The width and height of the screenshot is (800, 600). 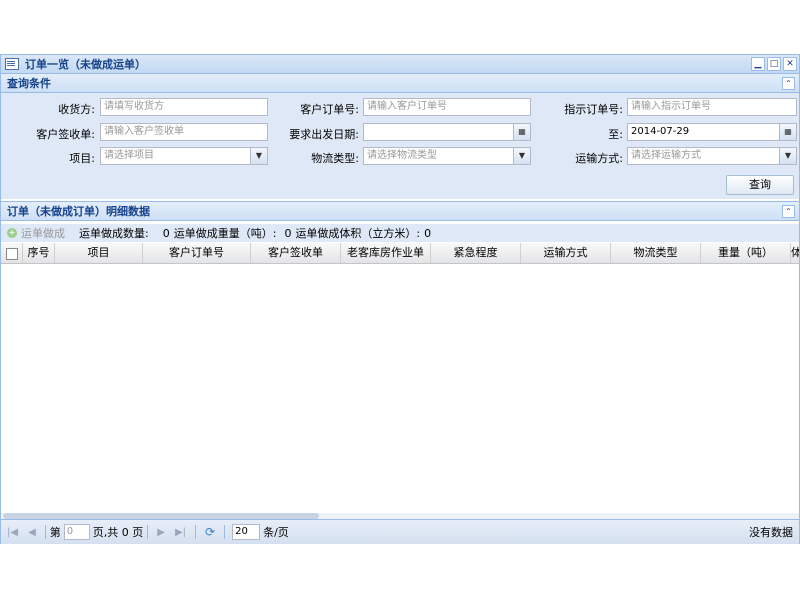 I want to click on query-section-title: 查询条件, so click(x=29, y=83).